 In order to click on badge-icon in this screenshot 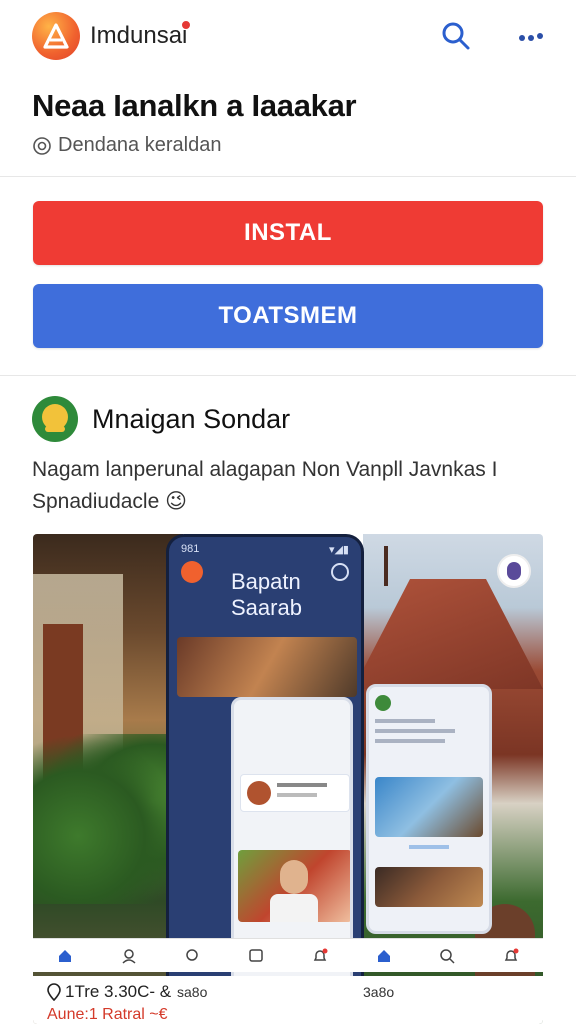, I will do `click(42, 145)`.